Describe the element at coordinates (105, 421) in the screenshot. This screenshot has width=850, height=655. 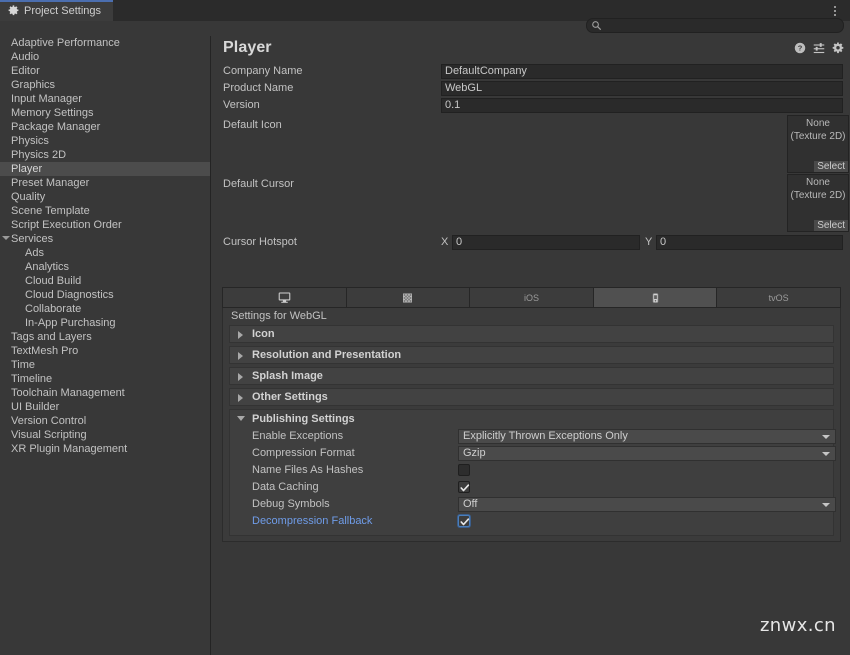
I see `sidebar-item: Version Control` at that location.